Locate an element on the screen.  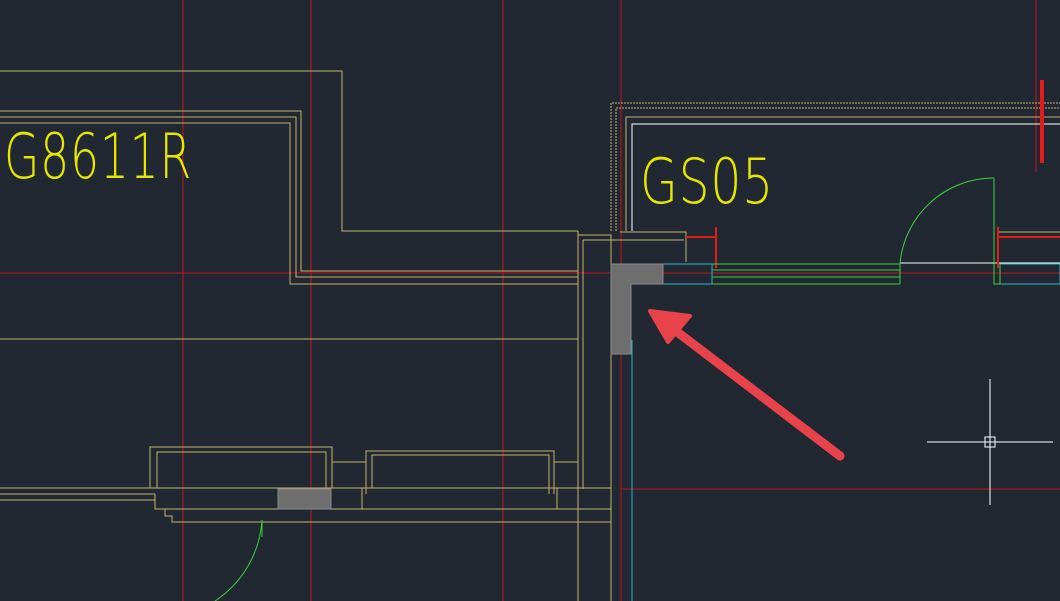
room-label-g8611r: G8611R is located at coordinates (98, 156).